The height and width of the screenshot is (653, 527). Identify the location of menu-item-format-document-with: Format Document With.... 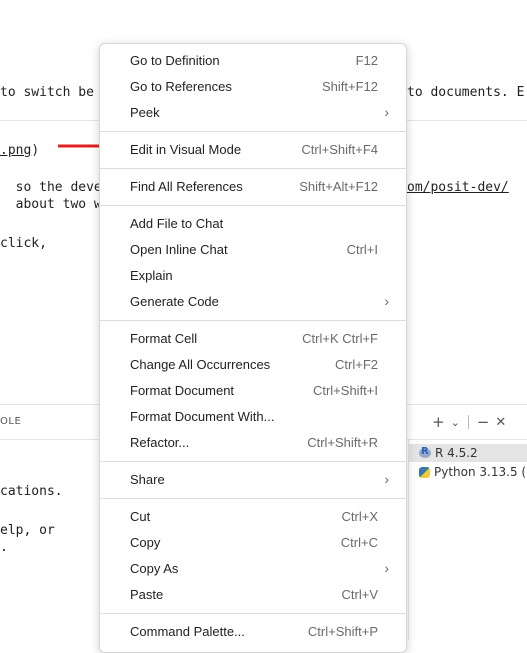
(253, 417).